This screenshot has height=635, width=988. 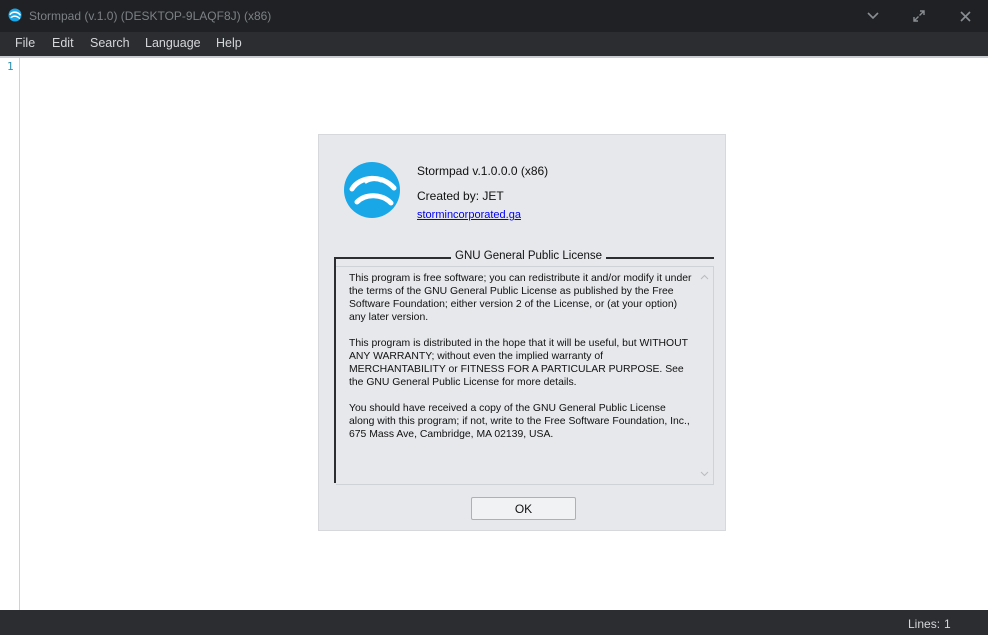 I want to click on minimize-button, so click(x=873, y=16).